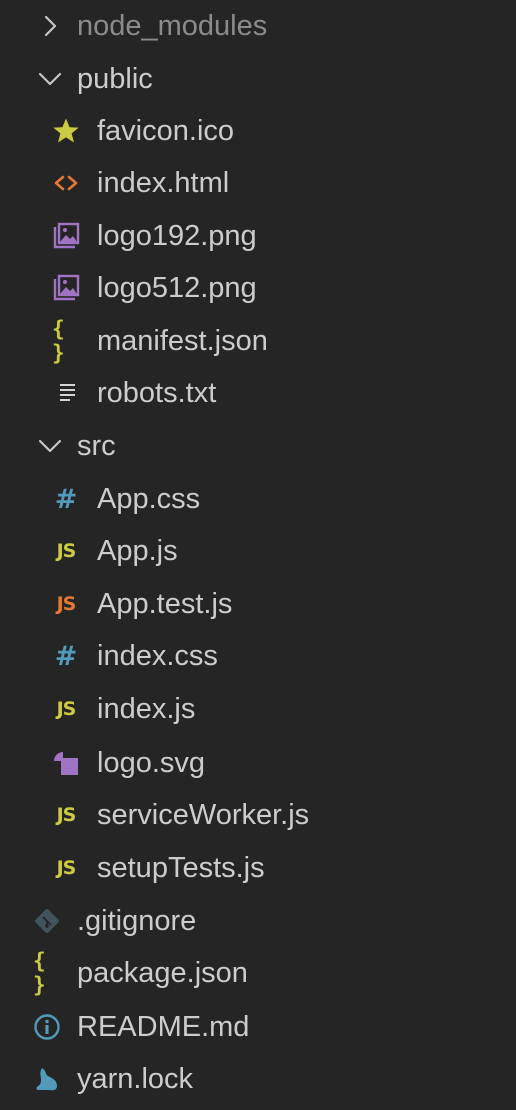 The image size is (516, 1110). I want to click on folder-public: public, so click(258, 79).